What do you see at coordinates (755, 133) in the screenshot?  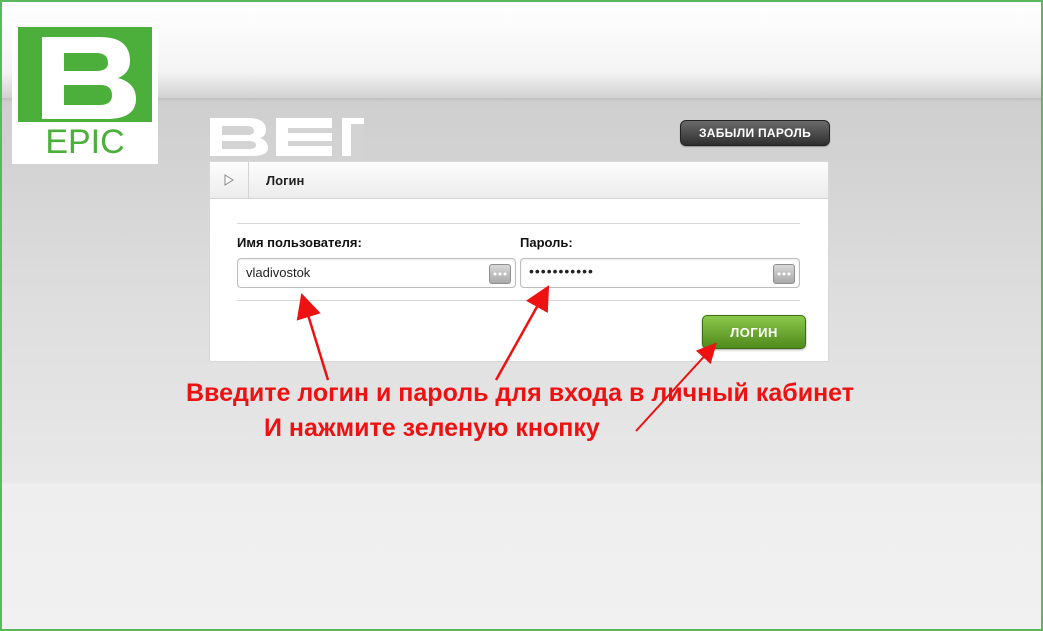 I see `forgot-password-button: ЗАБЫЛИ ПАРОЛЬ` at bounding box center [755, 133].